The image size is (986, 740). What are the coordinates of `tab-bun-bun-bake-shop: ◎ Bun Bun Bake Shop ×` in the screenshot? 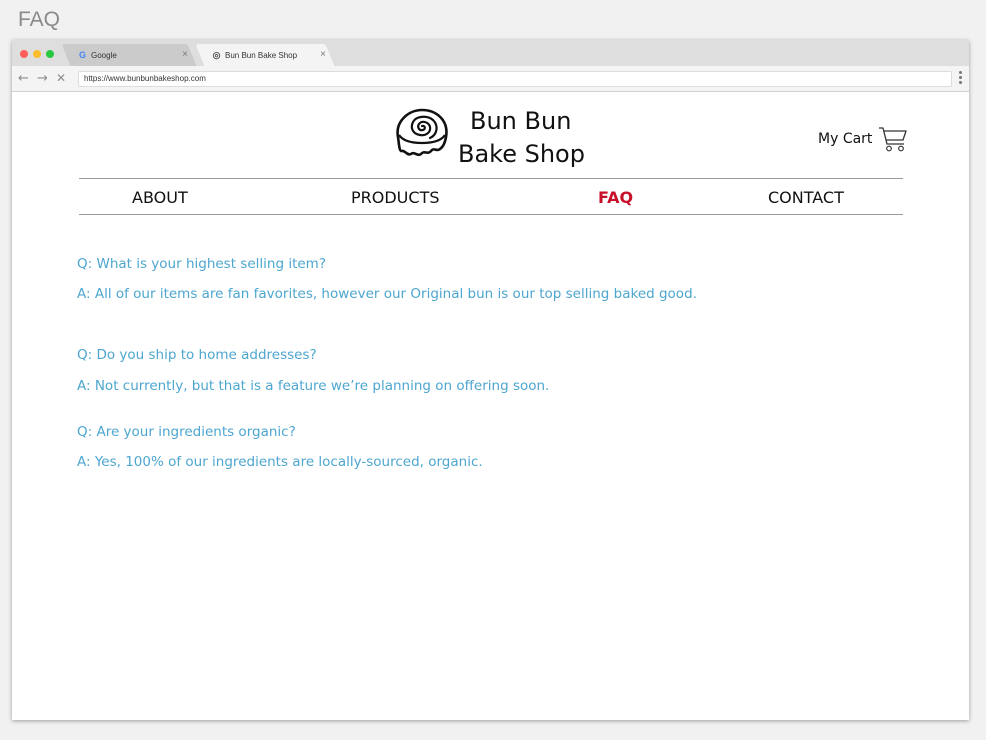 It's located at (265, 55).